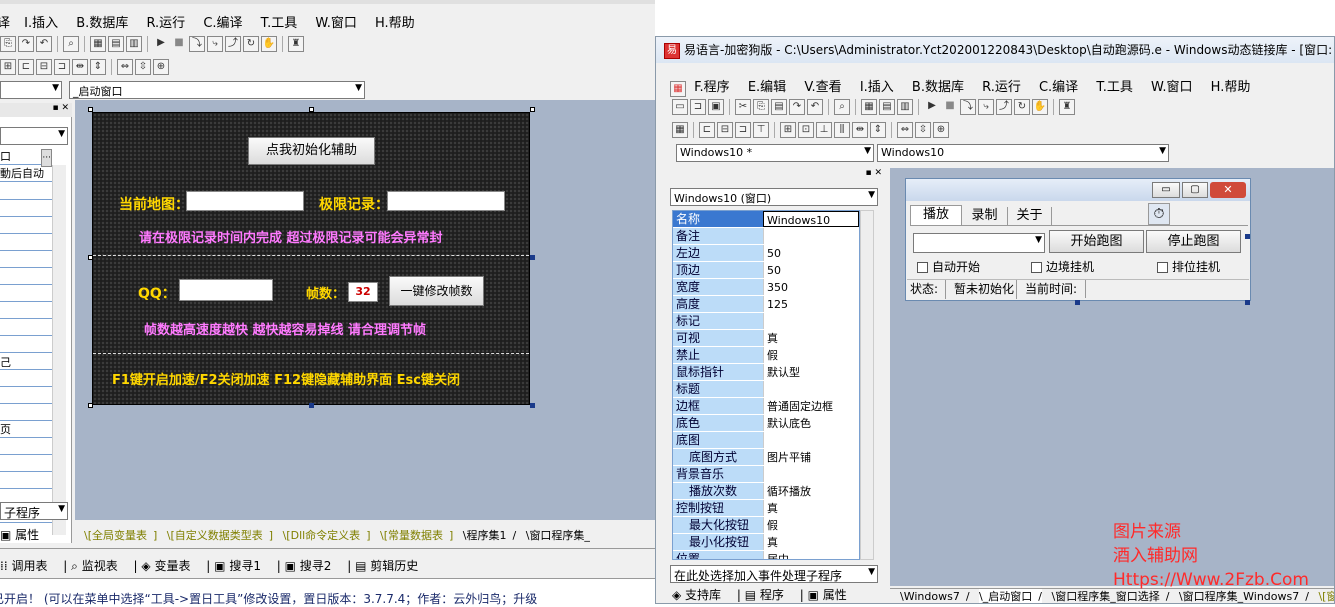  Describe the element at coordinates (680, 107) in the screenshot. I see `new-file-icon: ▭` at that location.